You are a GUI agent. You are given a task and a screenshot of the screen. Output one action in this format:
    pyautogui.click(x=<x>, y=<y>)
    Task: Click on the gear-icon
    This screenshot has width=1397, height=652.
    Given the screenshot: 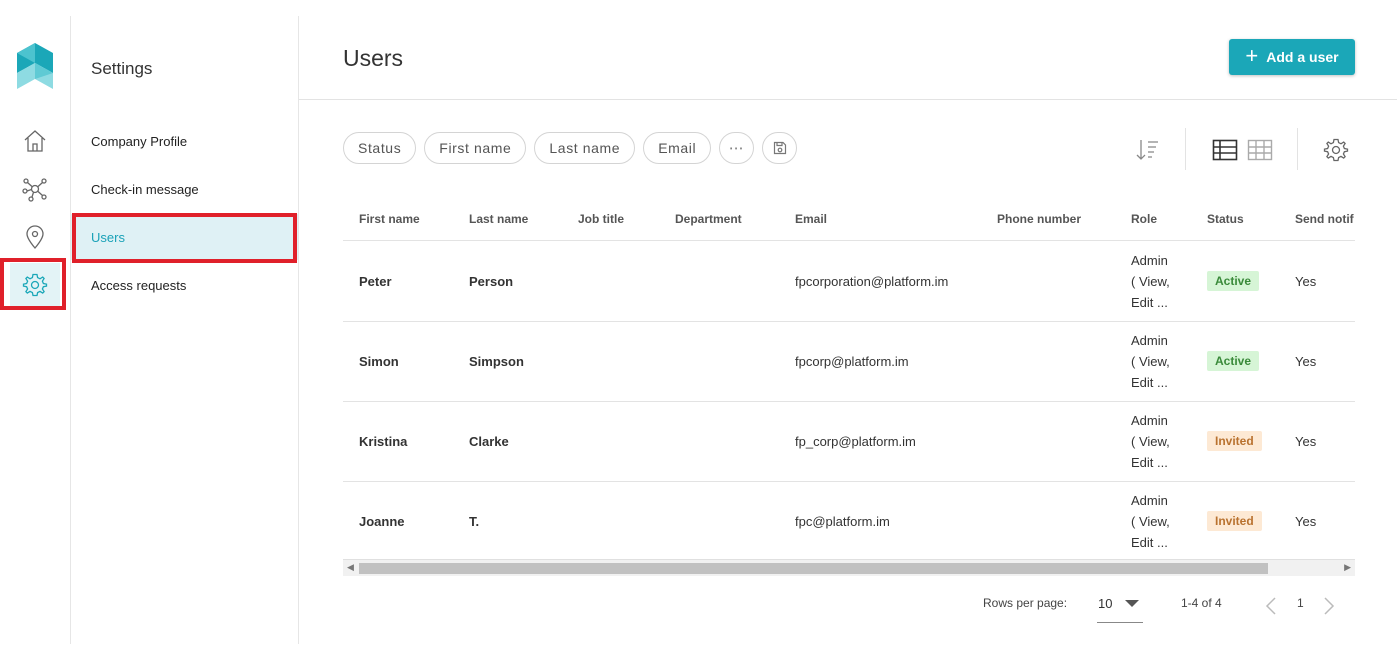 What is the action you would take?
    pyautogui.click(x=1336, y=150)
    